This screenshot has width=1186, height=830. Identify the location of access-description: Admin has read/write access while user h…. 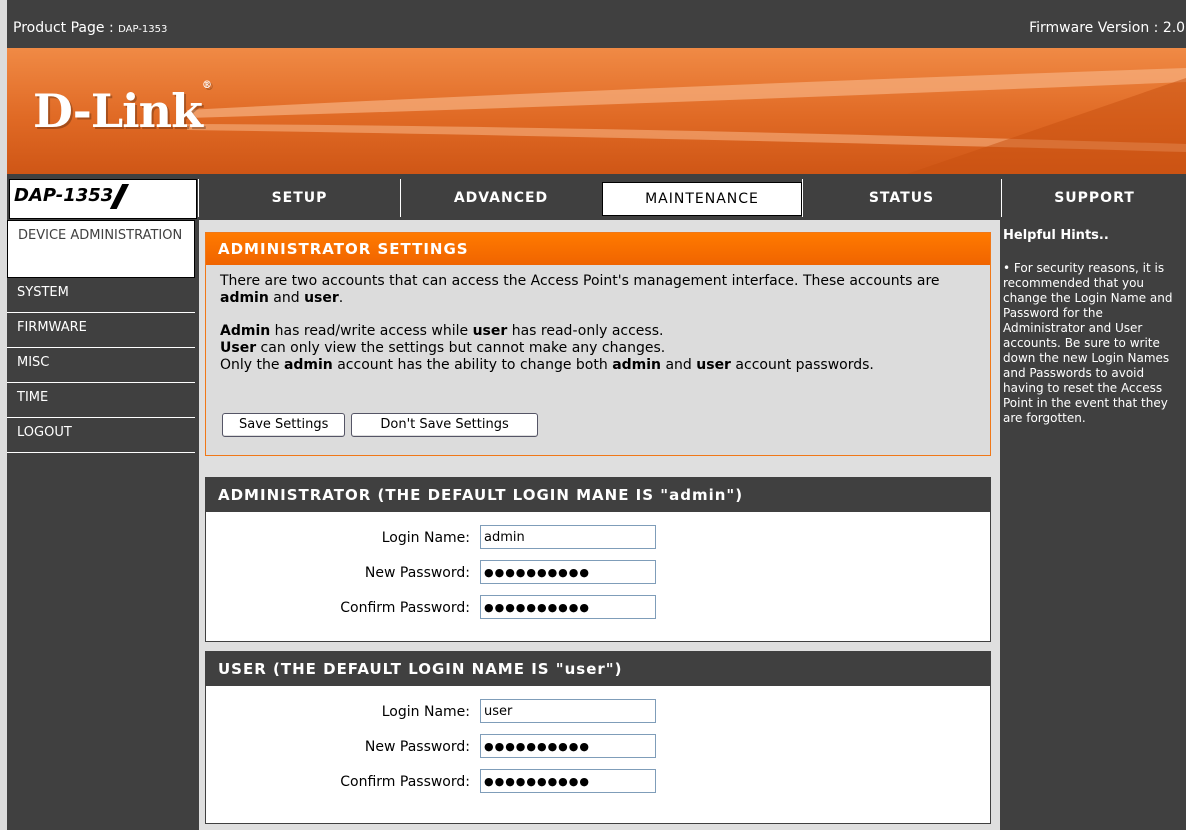
(547, 348).